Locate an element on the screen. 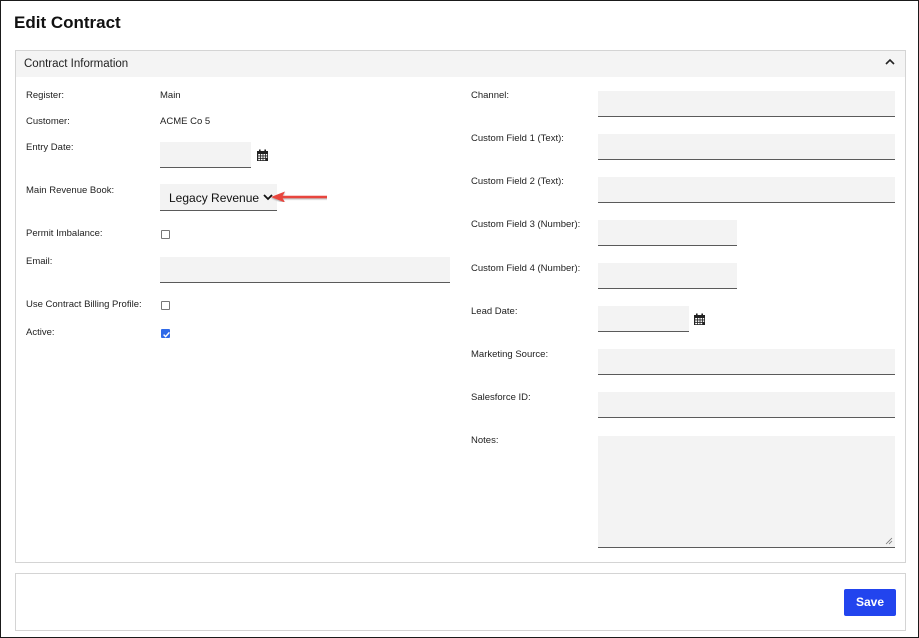 This screenshot has height=638, width=919. save-button: Save is located at coordinates (870, 602).